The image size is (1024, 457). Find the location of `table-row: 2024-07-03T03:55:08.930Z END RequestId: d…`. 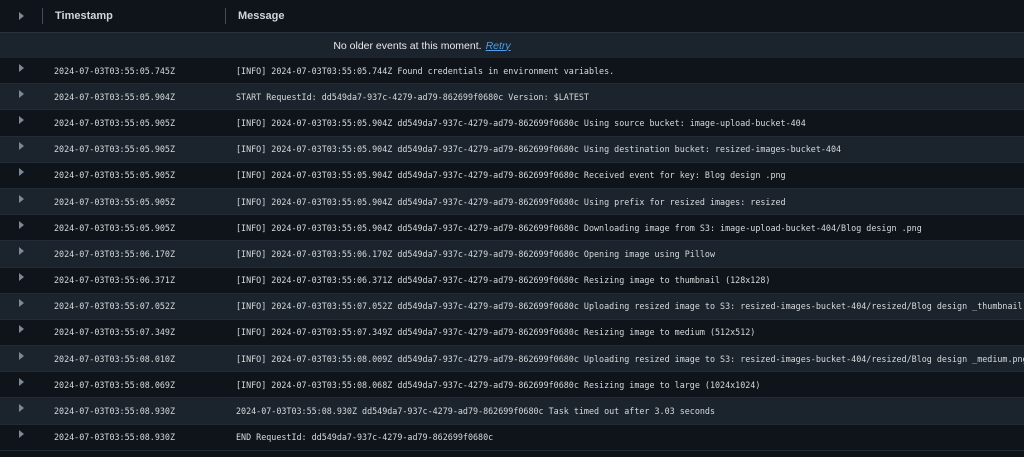

table-row: 2024-07-03T03:55:08.930Z END RequestId: d… is located at coordinates (512, 437).